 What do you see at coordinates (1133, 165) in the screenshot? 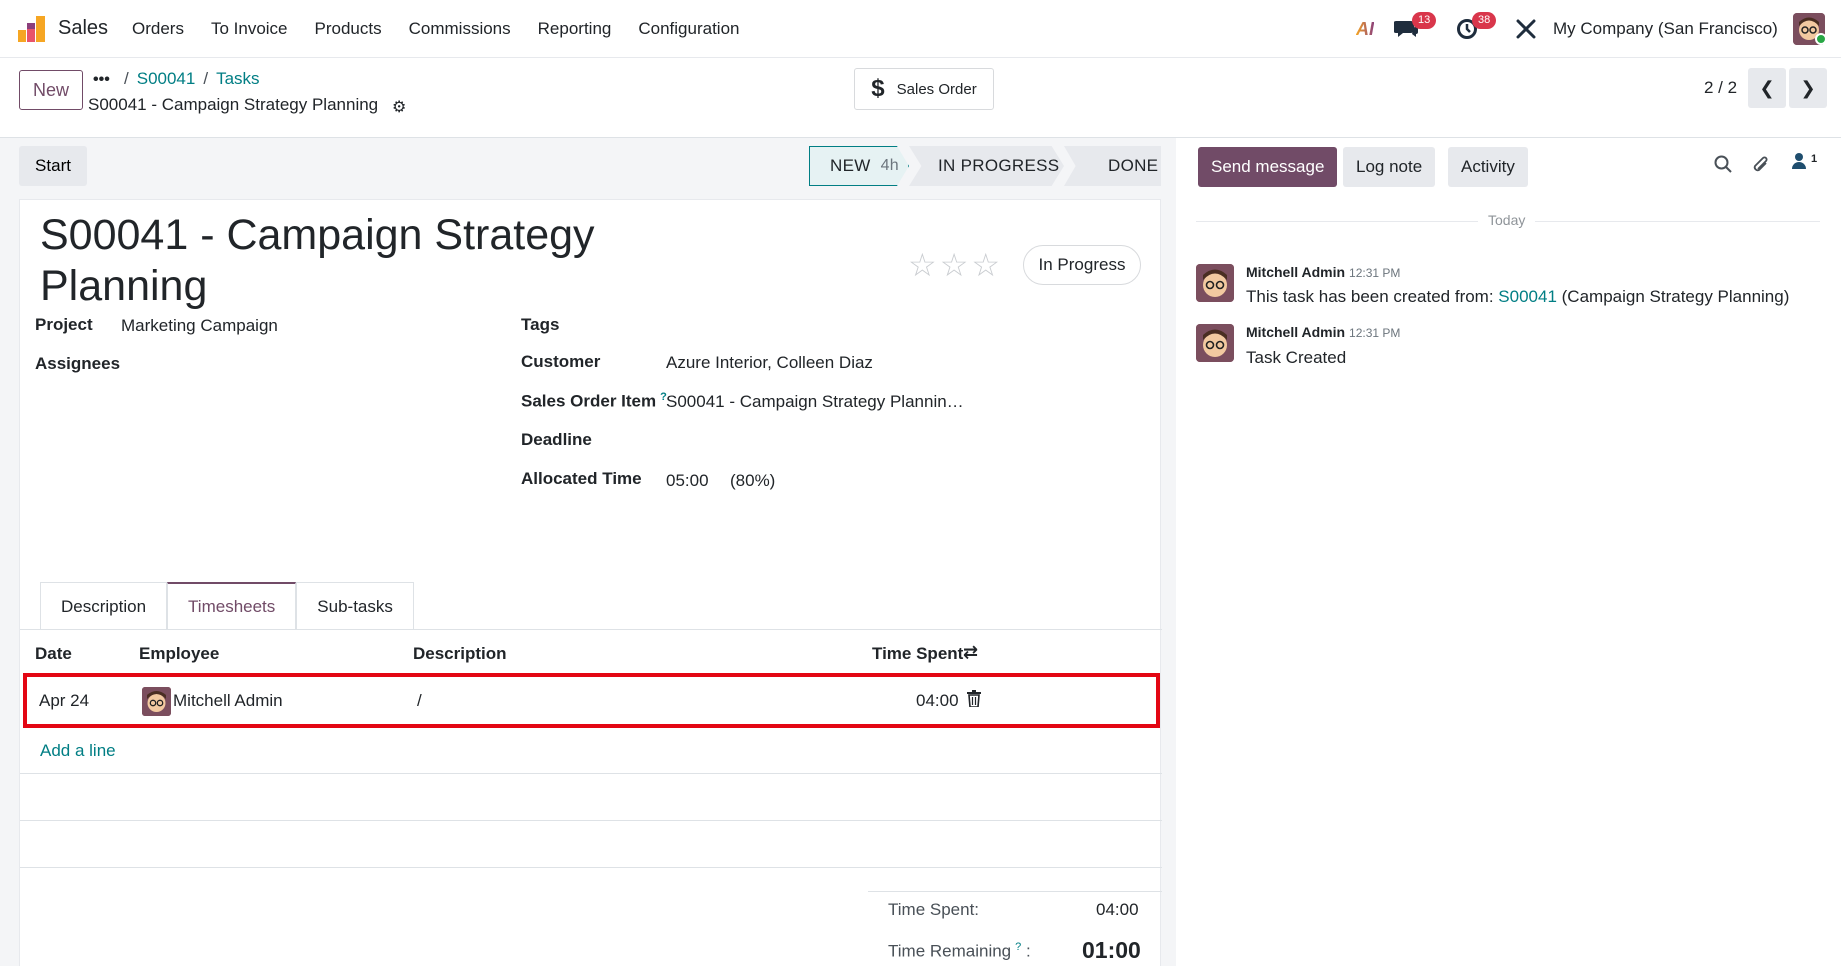
I see `stage-done-label: DONE` at bounding box center [1133, 165].